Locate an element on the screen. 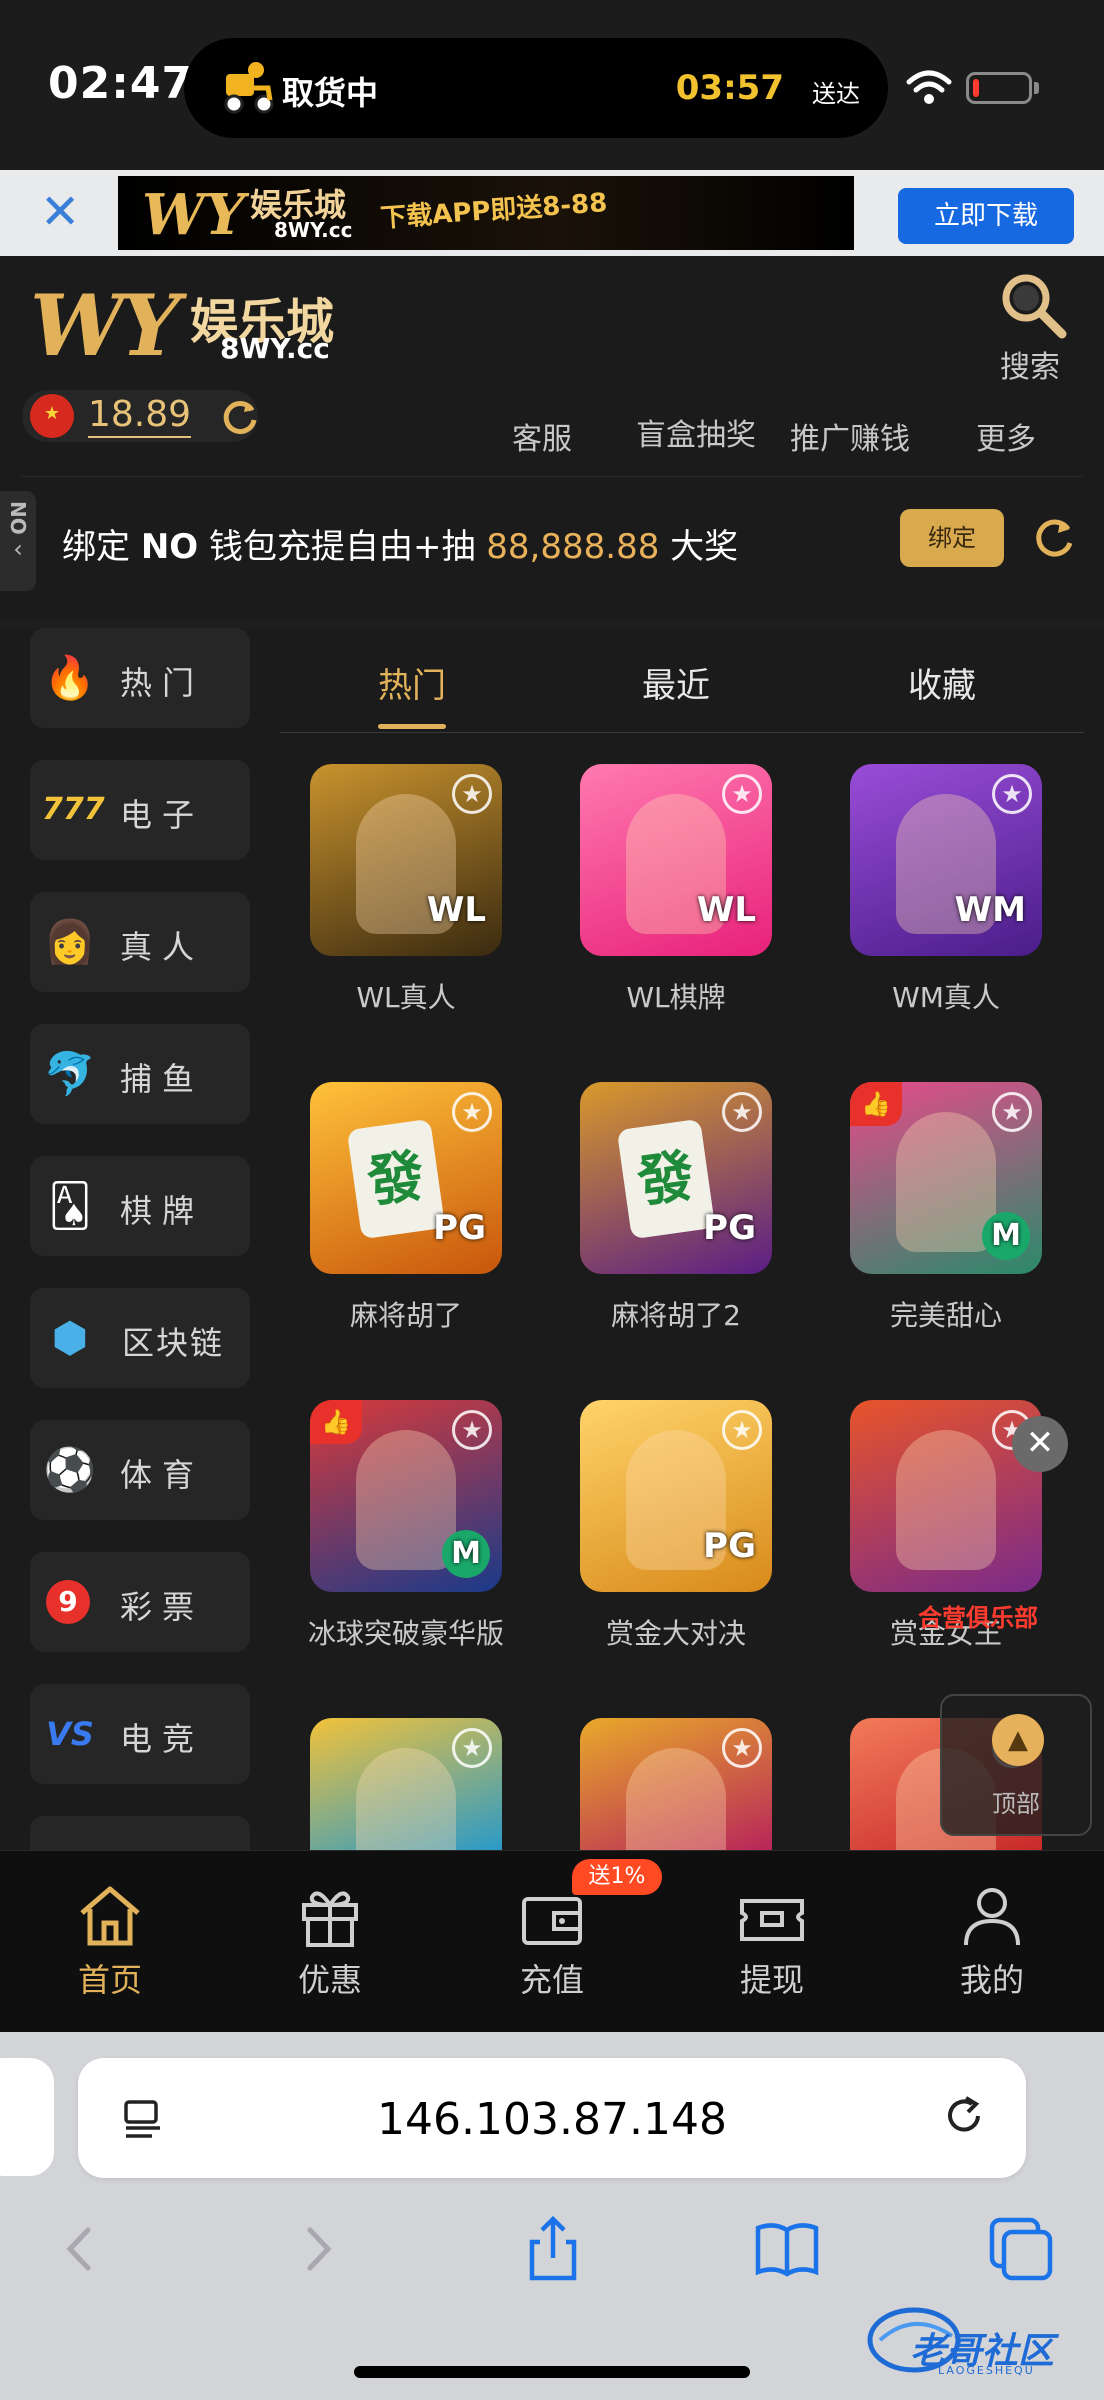 This screenshot has width=1104, height=2400. address-bar: 146.103.87.148 is located at coordinates (552, 2118).